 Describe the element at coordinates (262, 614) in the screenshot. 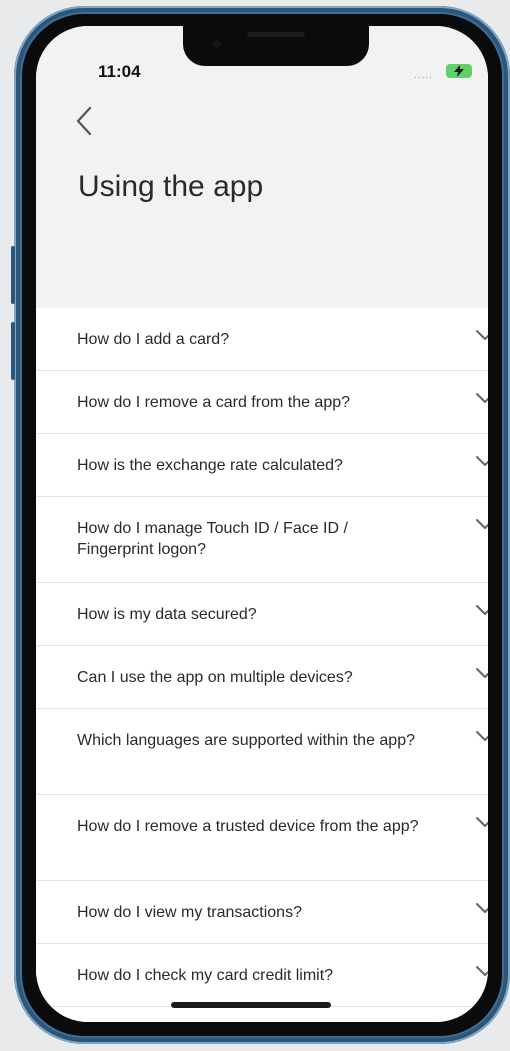

I see `faq-item: How is my data secured?` at that location.